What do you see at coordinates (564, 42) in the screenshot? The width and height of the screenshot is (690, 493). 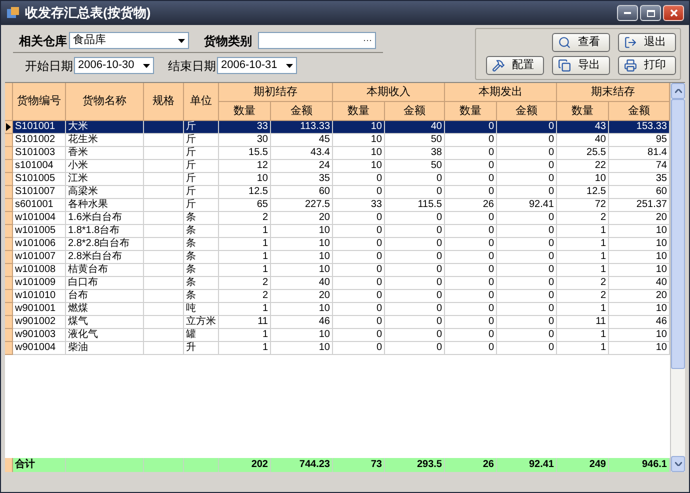 I see `magnifier-icon` at bounding box center [564, 42].